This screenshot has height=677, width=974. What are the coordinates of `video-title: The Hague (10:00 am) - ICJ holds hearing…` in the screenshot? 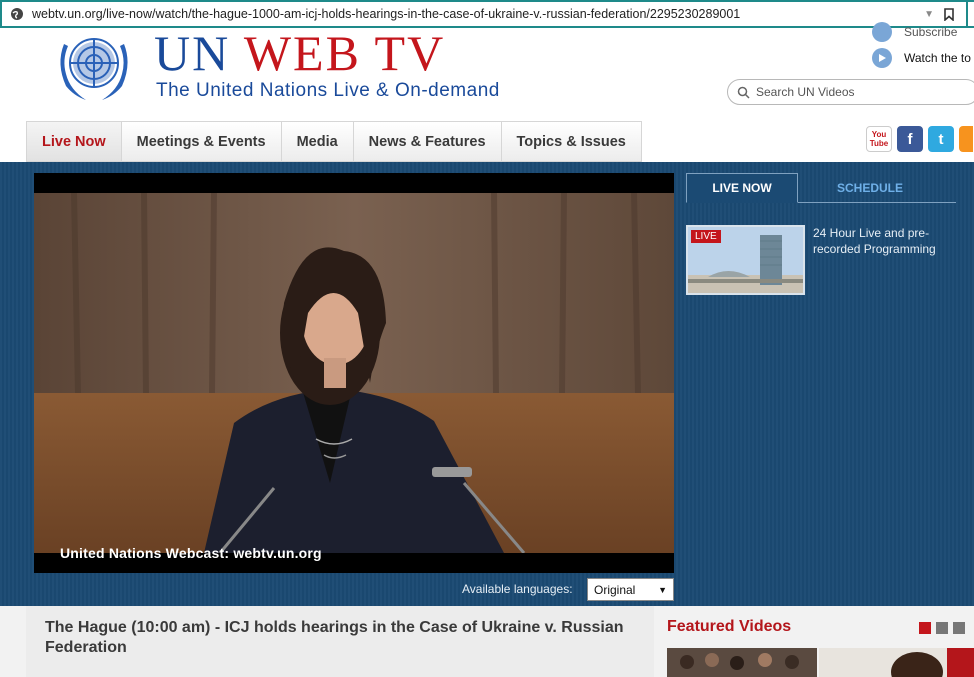 It's located at (334, 637).